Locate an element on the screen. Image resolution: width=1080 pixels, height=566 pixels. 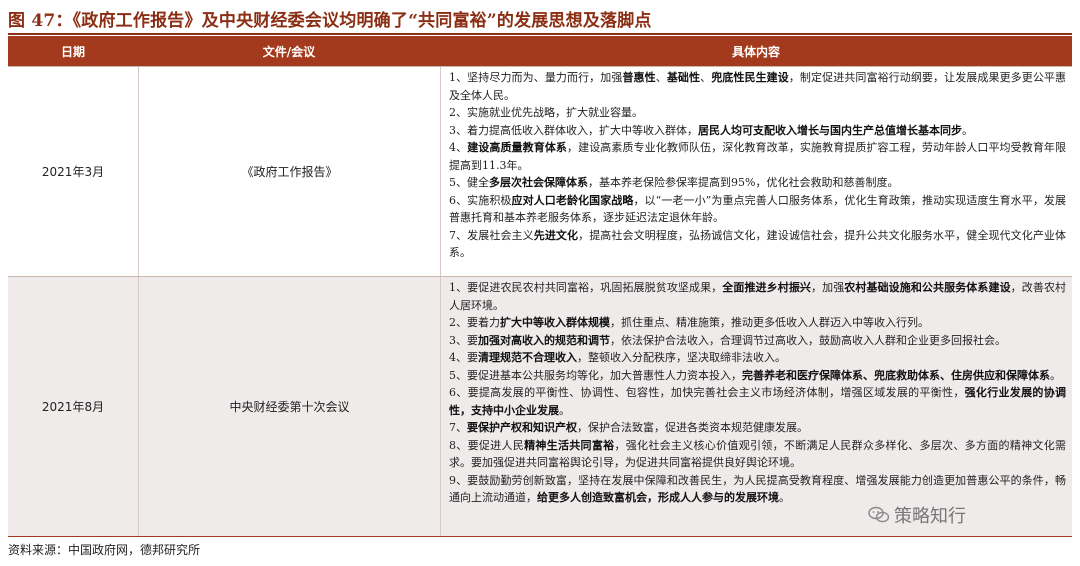
header-date: 日期 is located at coordinates (72, 51).